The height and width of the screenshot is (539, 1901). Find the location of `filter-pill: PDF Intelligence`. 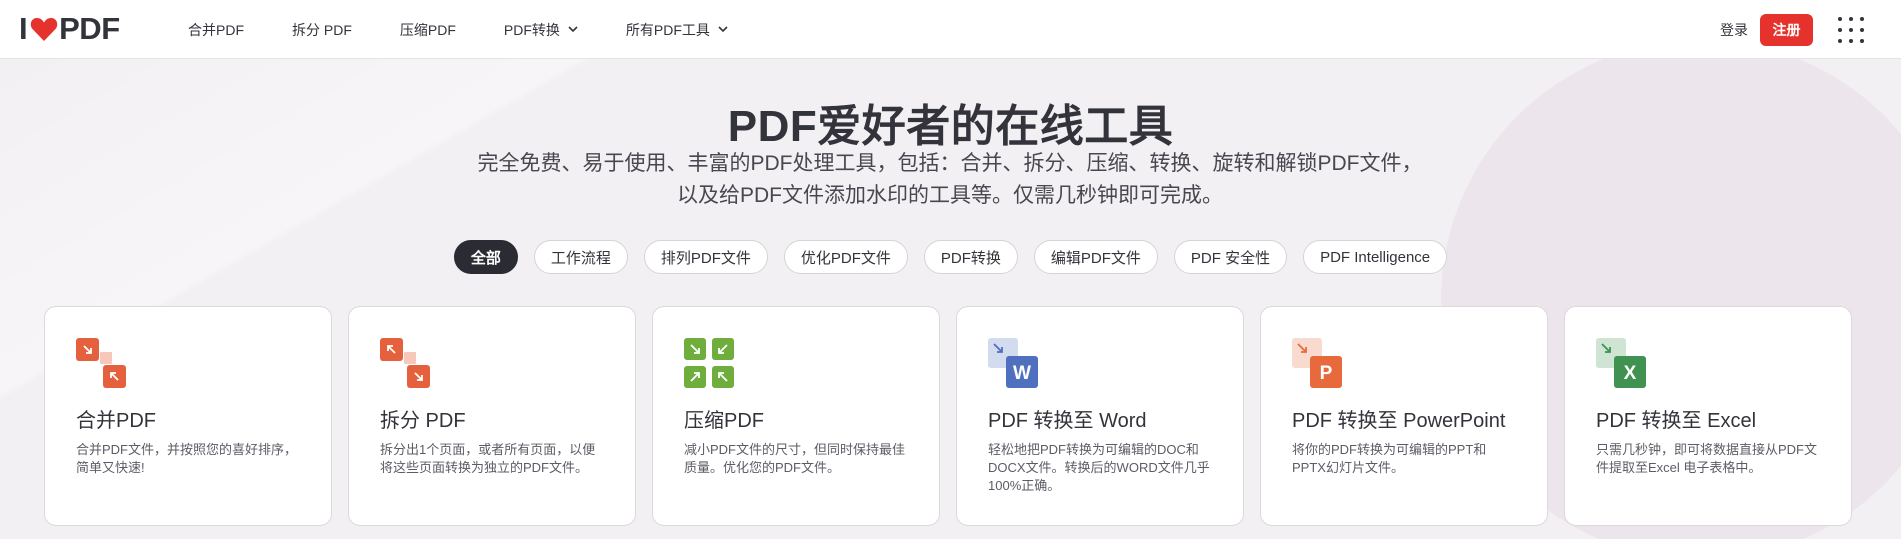

filter-pill: PDF Intelligence is located at coordinates (1375, 257).